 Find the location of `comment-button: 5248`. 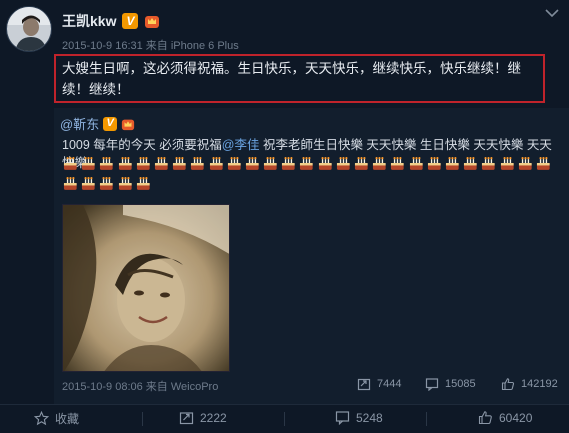

comment-button: 5248 is located at coordinates (359, 417).